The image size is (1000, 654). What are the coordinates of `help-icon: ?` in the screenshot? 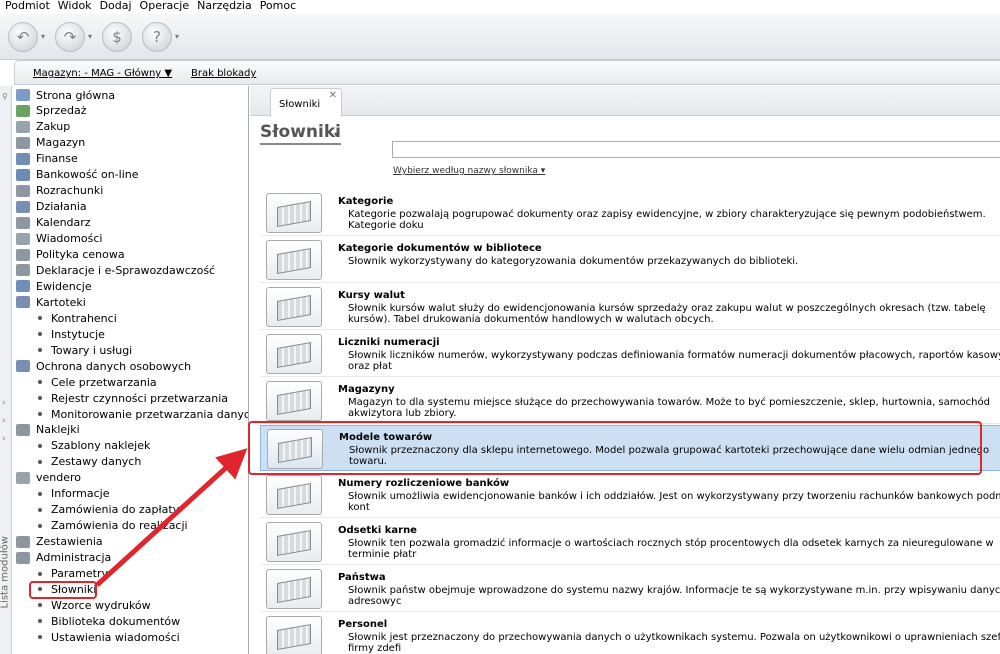 It's located at (157, 36).